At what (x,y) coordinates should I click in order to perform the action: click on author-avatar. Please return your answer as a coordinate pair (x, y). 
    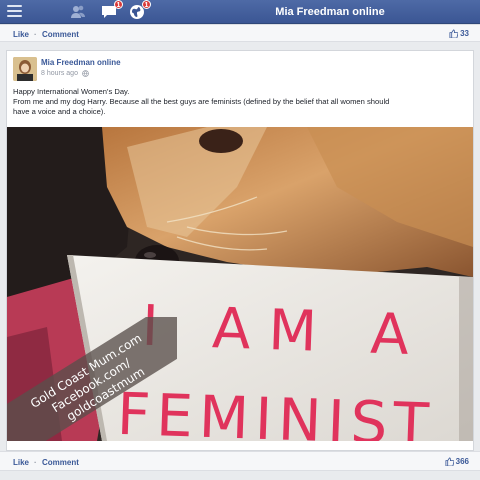
    Looking at the image, I should click on (25, 69).